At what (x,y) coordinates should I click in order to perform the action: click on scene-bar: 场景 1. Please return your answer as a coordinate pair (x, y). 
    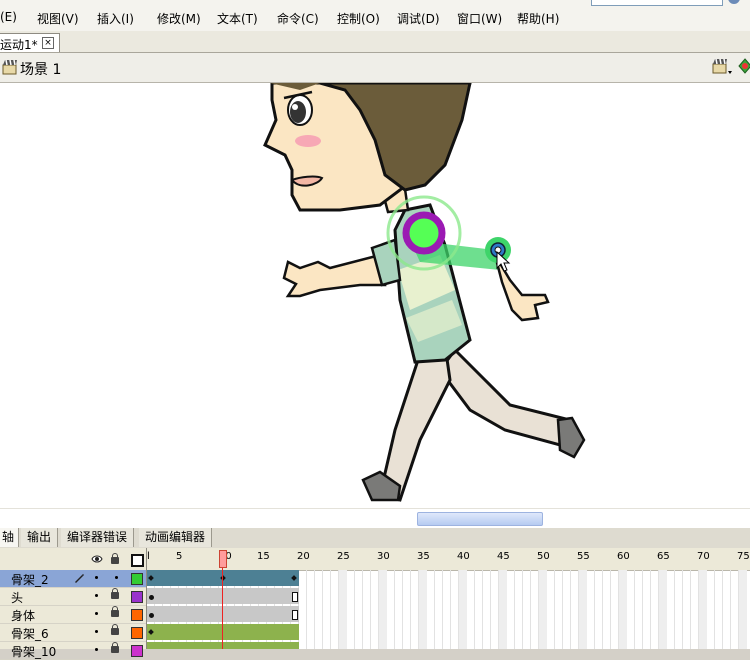
    Looking at the image, I should click on (375, 68).